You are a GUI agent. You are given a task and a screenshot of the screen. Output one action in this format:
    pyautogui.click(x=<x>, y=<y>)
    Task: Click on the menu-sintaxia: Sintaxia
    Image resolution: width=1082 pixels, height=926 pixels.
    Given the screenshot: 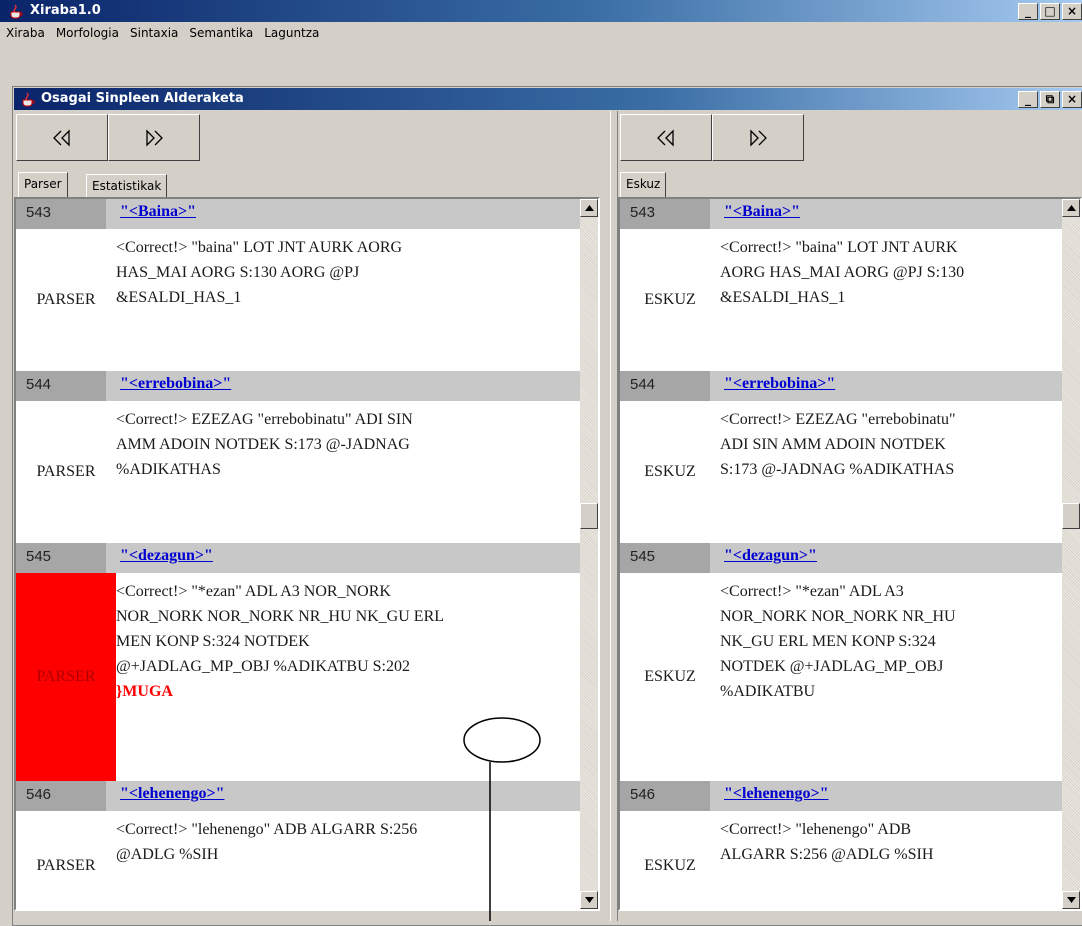 What is the action you would take?
    pyautogui.click(x=153, y=31)
    